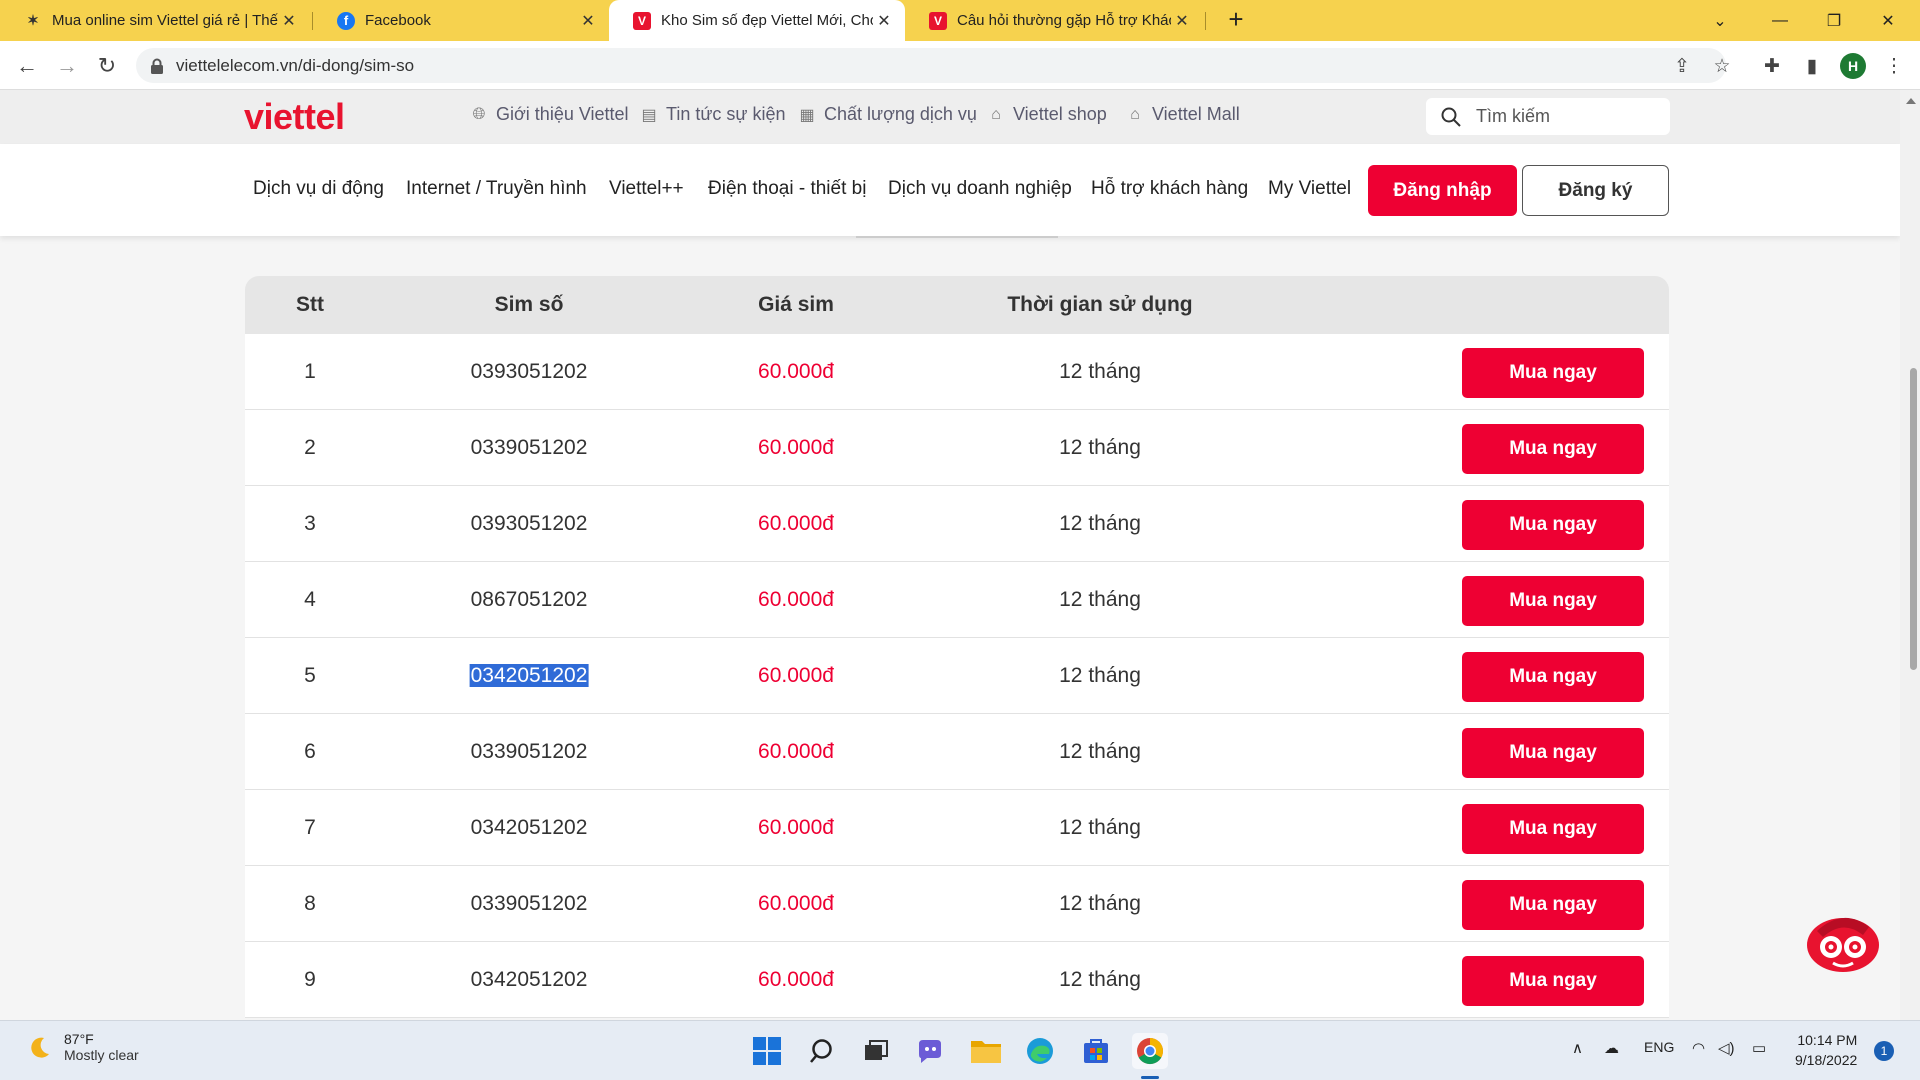  I want to click on weather-widget: 87°F Mostly clear, so click(82, 1047).